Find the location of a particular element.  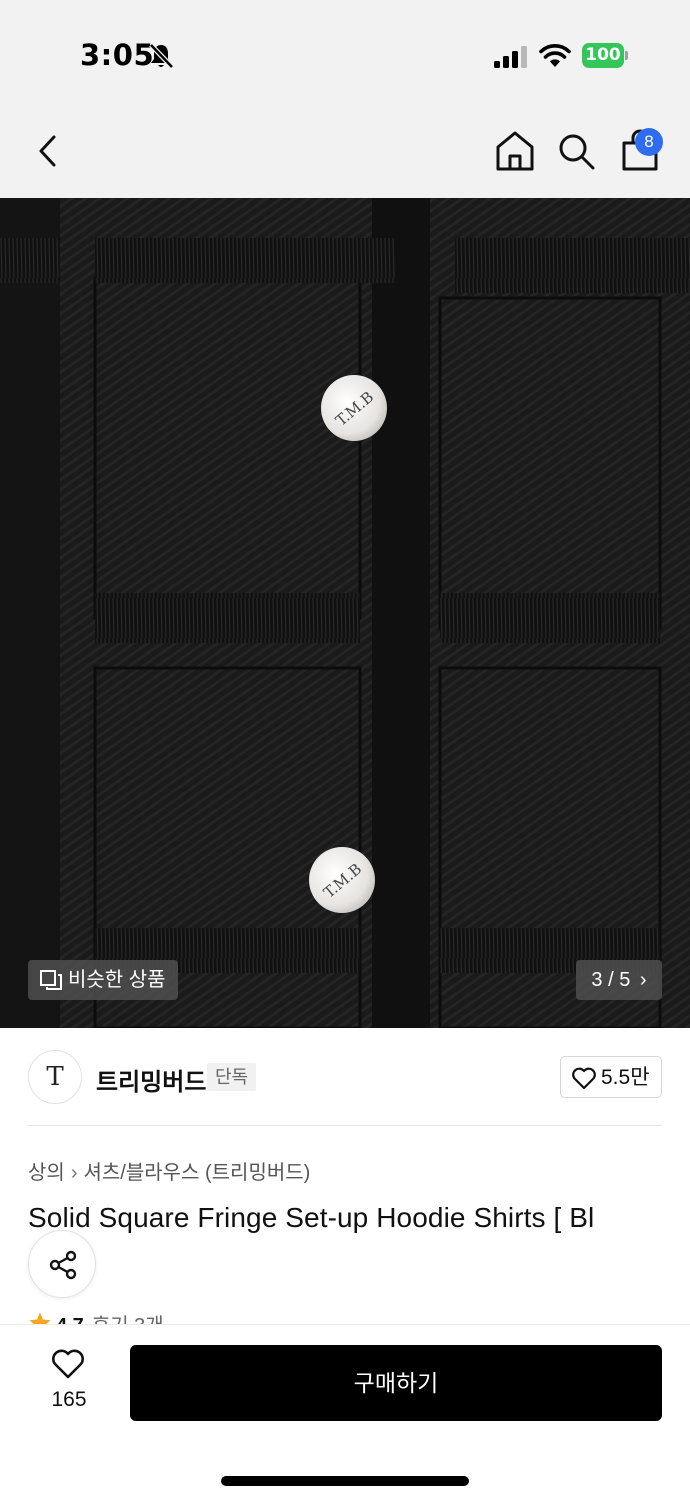

brand-like-button: 5.5만 is located at coordinates (611, 1077).